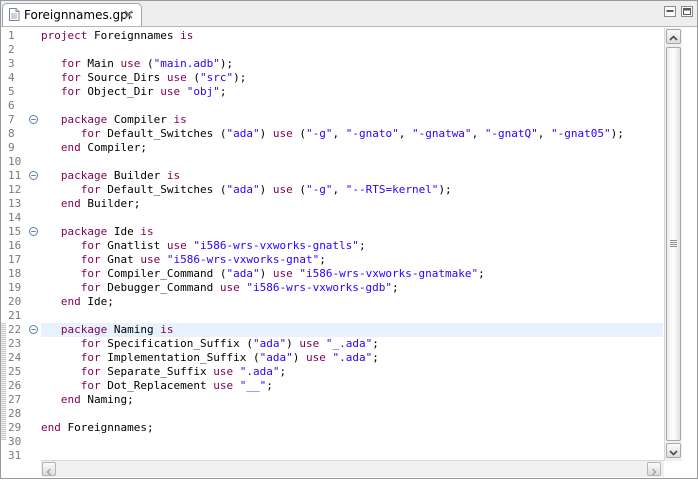  What do you see at coordinates (72, 14) in the screenshot?
I see `tab-foreignnames-gpr: Foreignnames.gpr` at bounding box center [72, 14].